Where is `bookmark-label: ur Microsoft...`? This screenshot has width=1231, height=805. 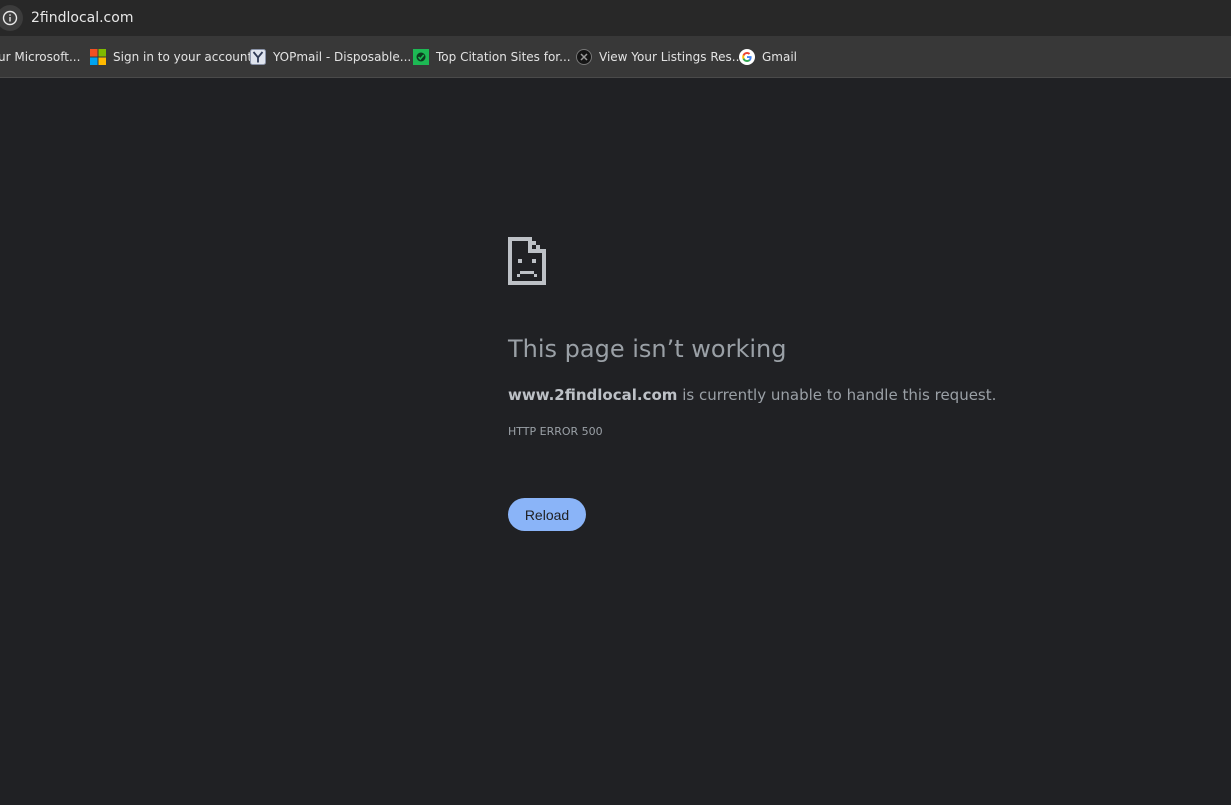 bookmark-label: ur Microsoft... is located at coordinates (40, 57).